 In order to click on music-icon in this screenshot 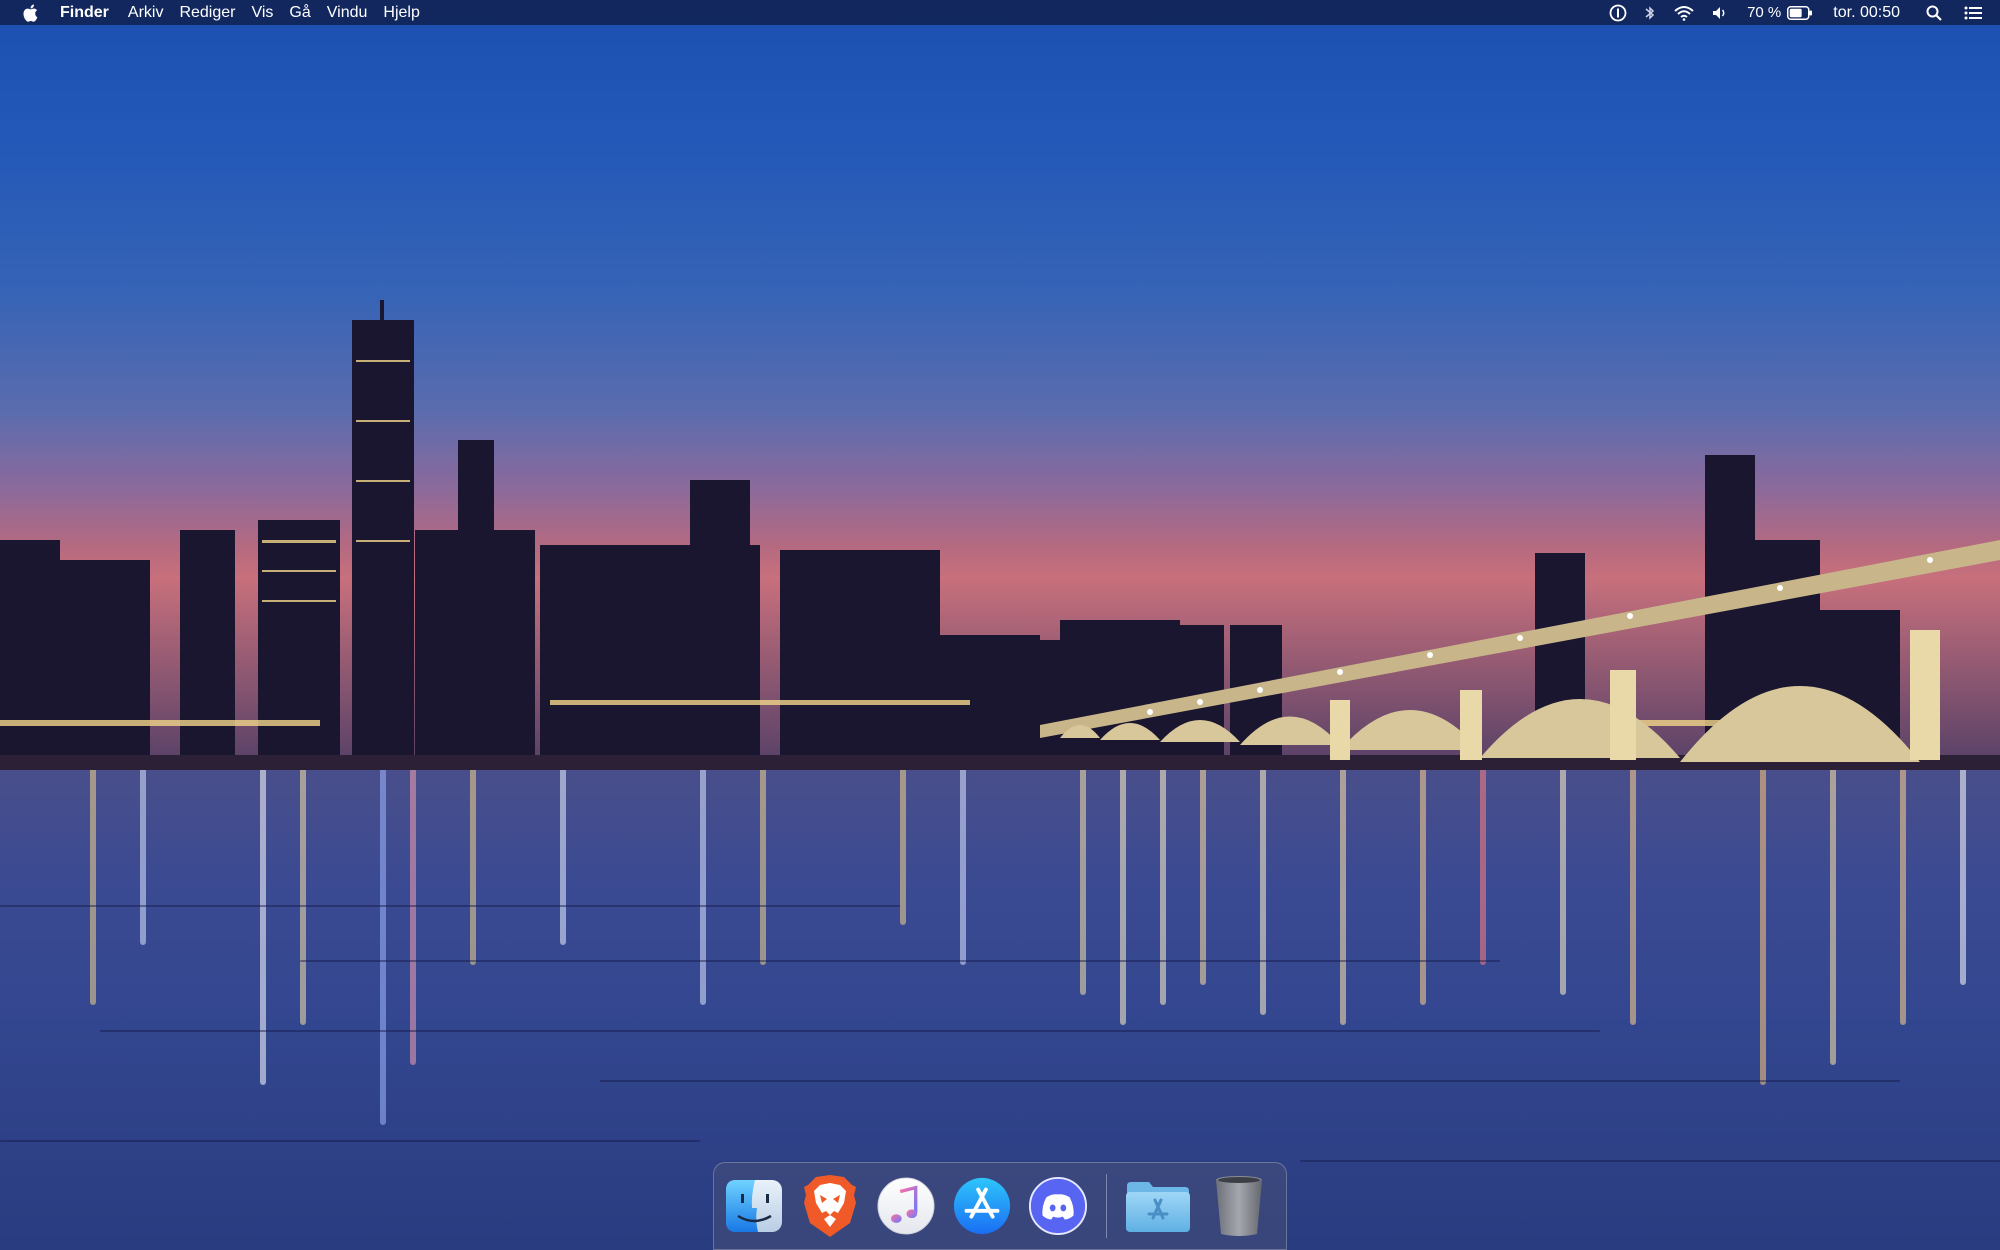, I will do `click(906, 1206)`.